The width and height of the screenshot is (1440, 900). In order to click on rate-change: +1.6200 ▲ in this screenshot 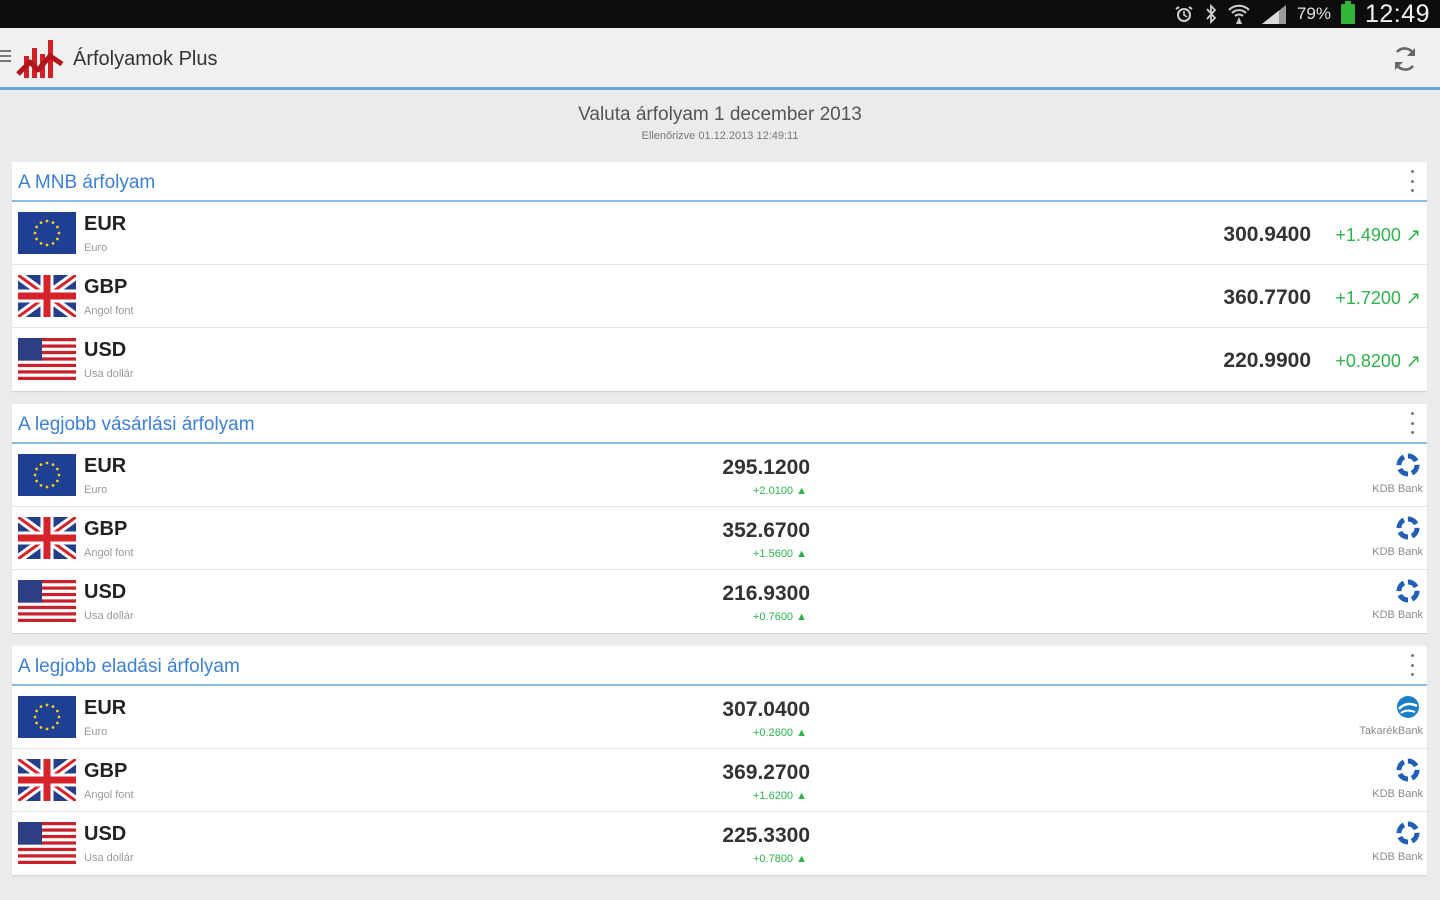, I will do `click(779, 796)`.